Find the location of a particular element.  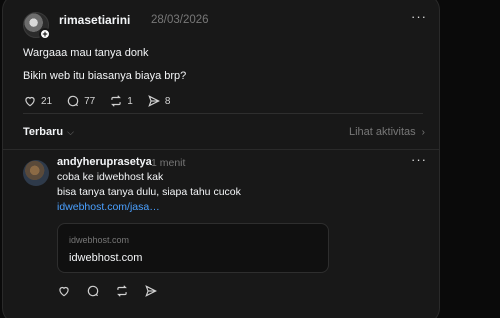

divider is located at coordinates (223, 113).